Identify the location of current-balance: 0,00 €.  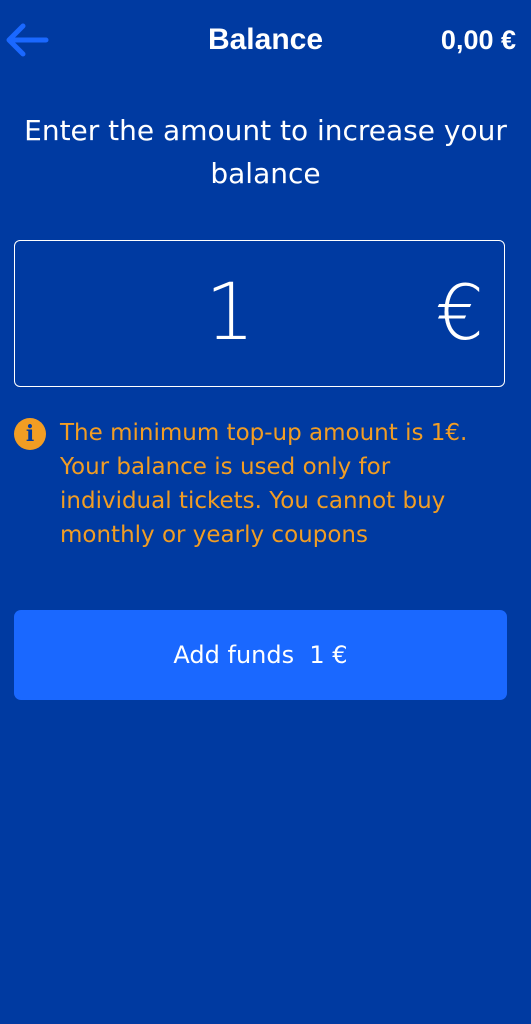
(478, 40).